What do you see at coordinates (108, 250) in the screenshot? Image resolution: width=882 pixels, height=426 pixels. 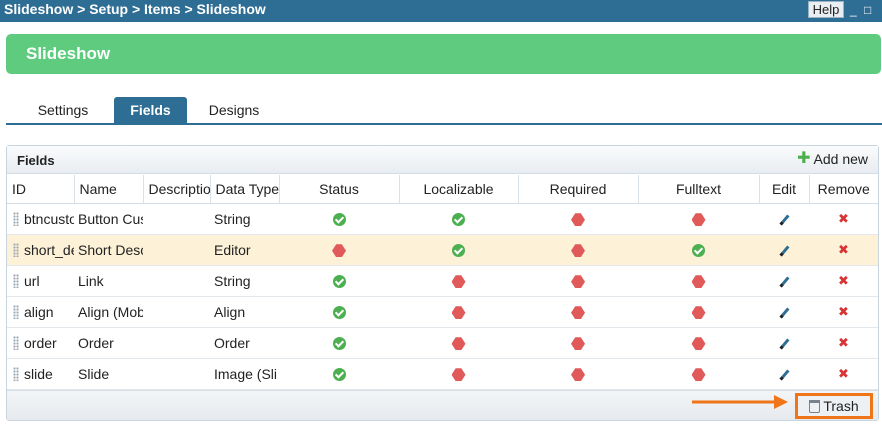 I see `cell-name: Short Desc` at bounding box center [108, 250].